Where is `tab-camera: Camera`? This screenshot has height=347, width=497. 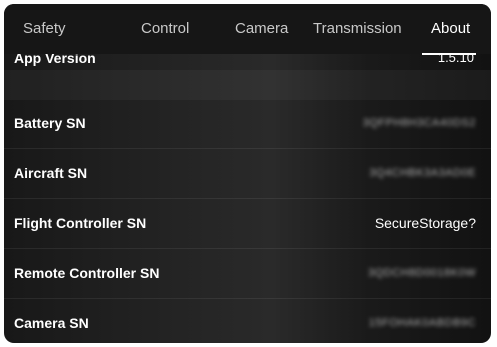 tab-camera: Camera is located at coordinates (261, 28).